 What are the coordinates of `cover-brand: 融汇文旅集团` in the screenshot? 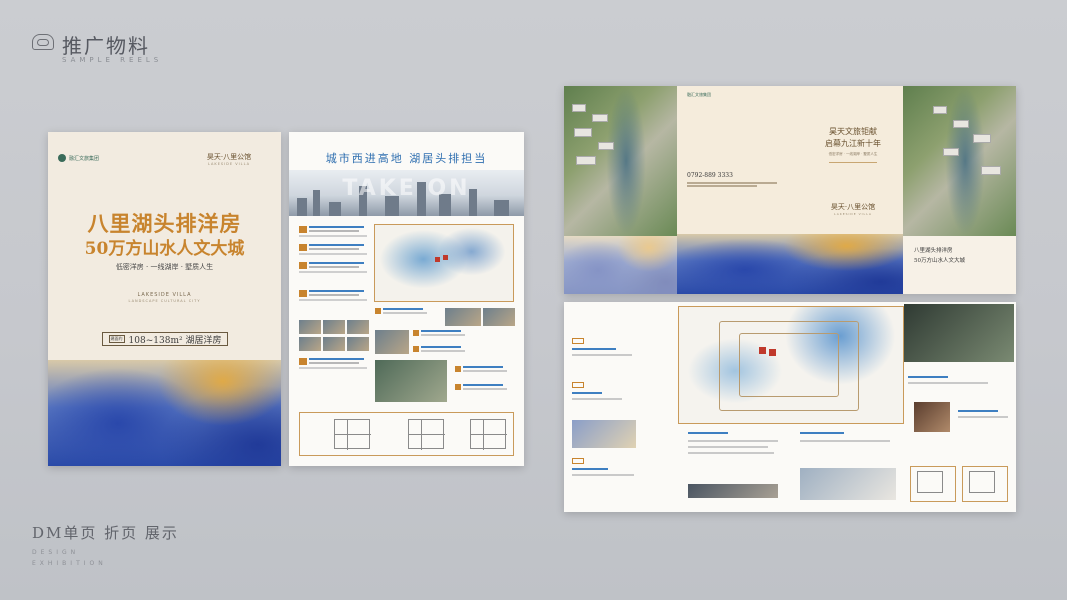 It's located at (78, 158).